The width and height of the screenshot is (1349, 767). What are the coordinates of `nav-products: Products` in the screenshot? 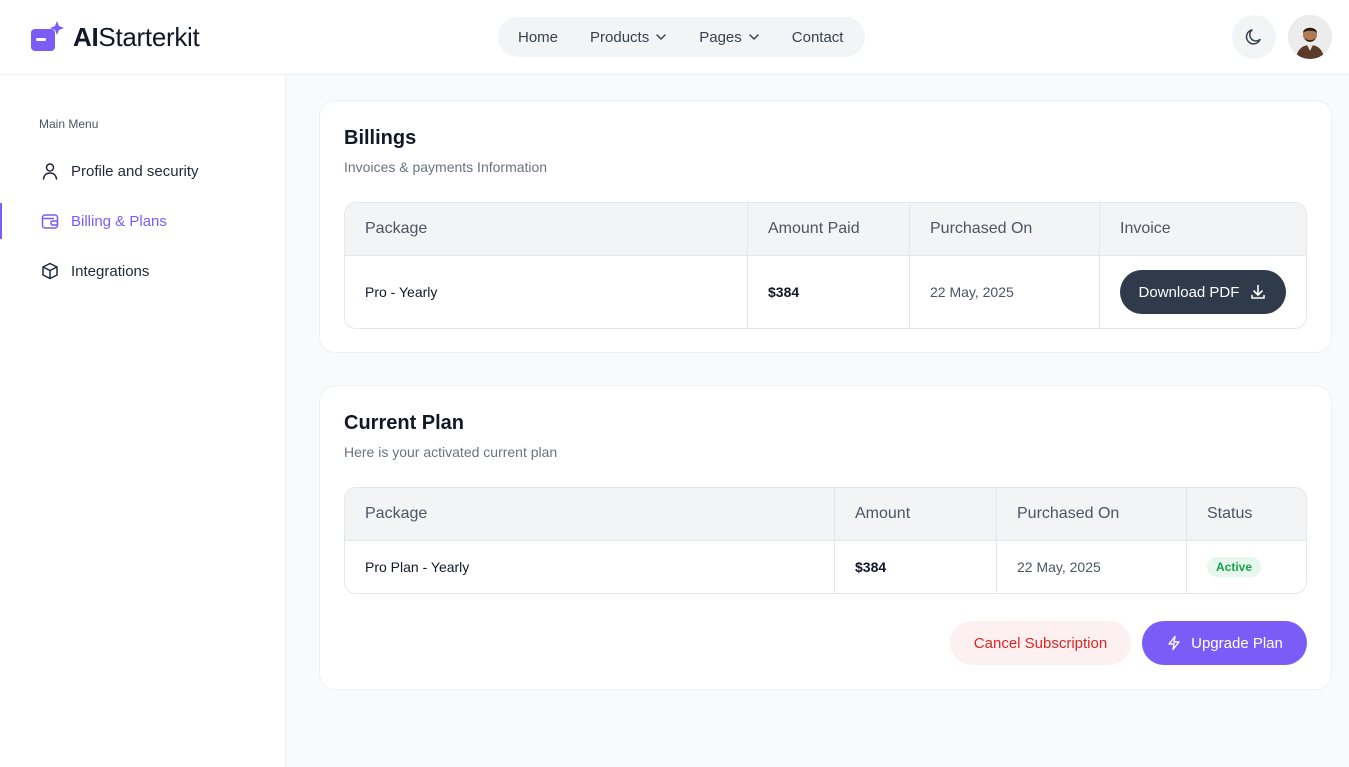 It's located at (628, 37).